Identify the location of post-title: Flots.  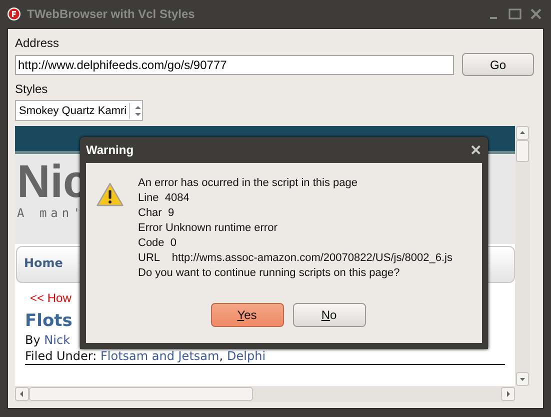
(48, 321).